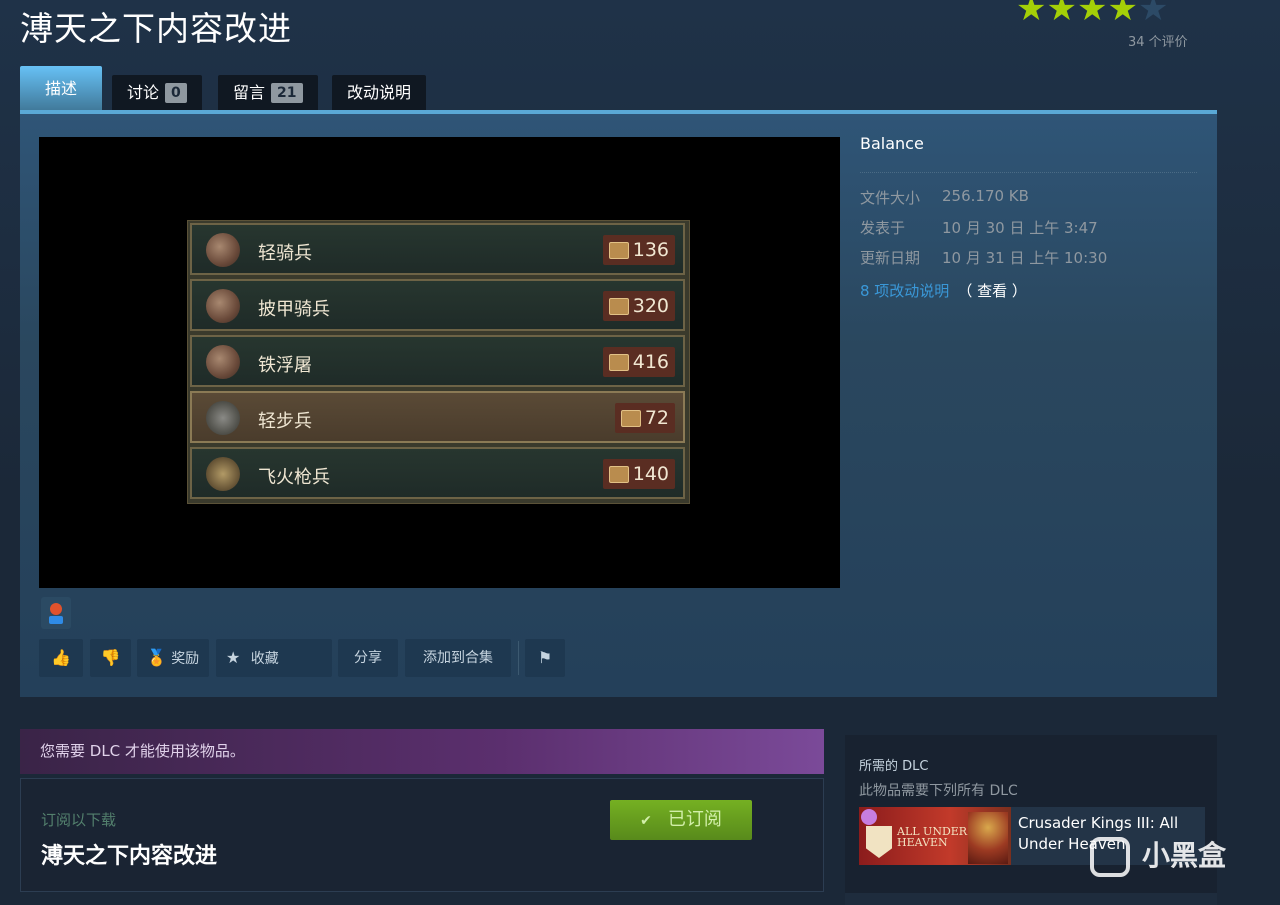 This screenshot has height=905, width=1280. I want to click on posted-label: 发表于, so click(883, 228).